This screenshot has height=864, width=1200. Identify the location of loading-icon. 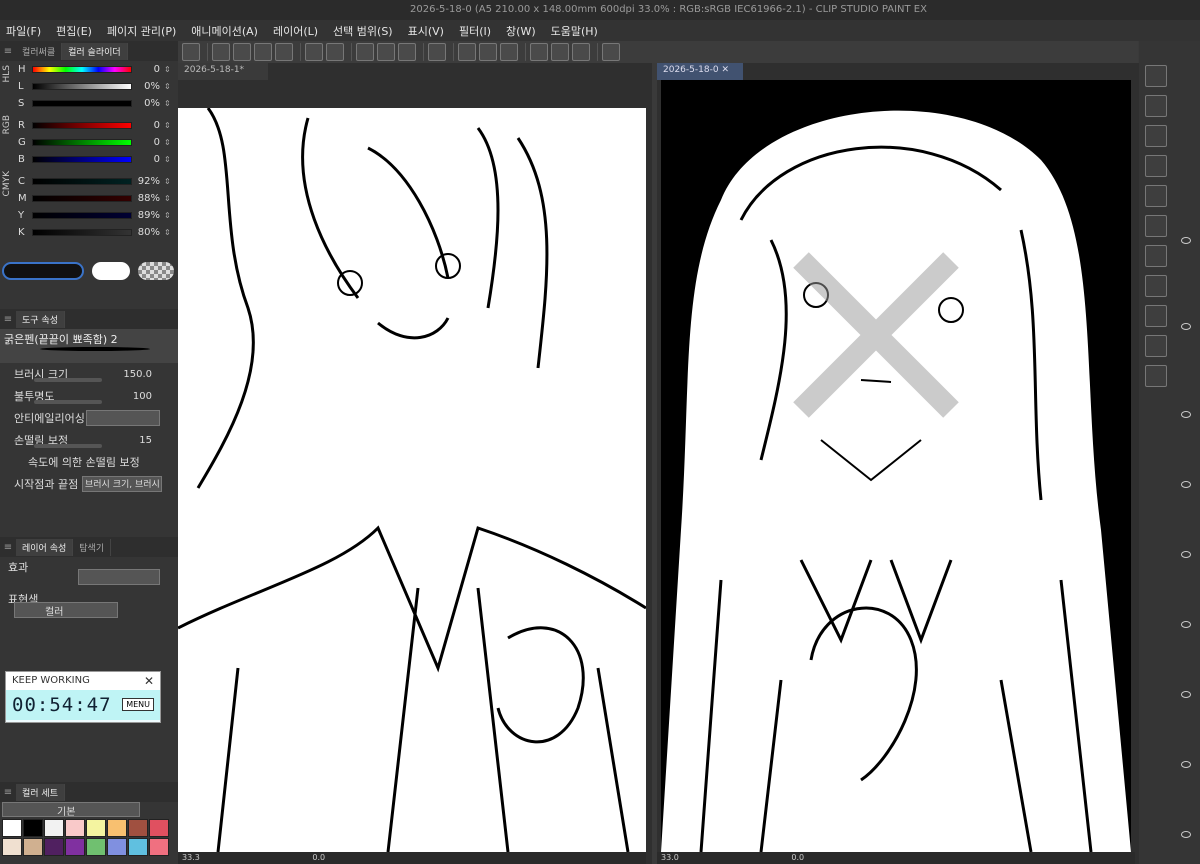
(365, 52).